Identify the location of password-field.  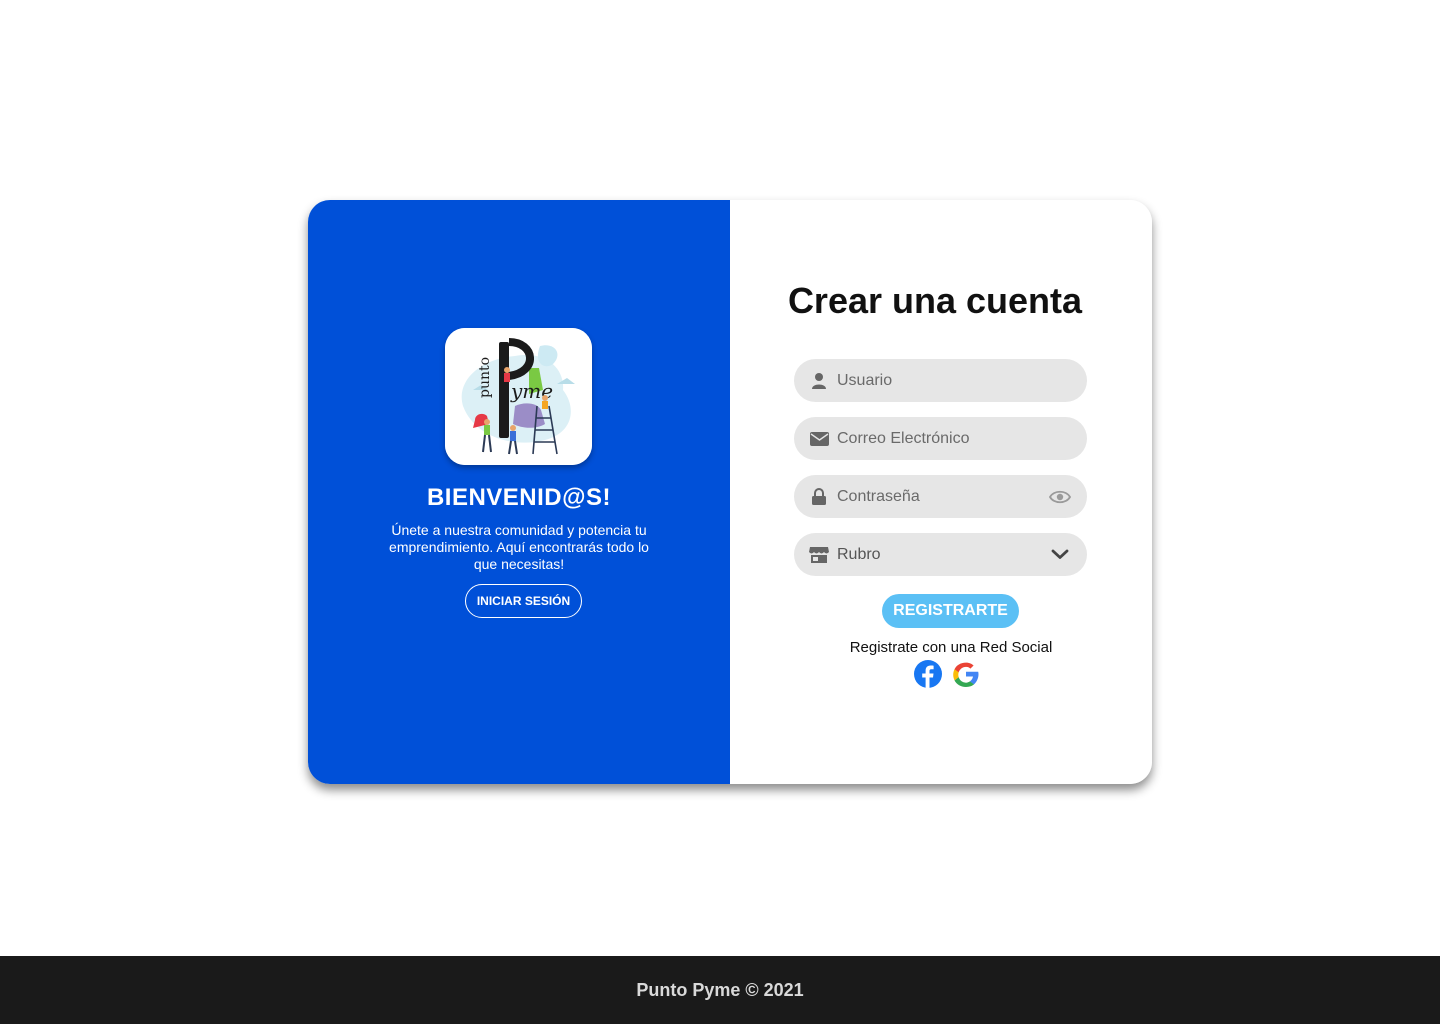
(940, 496).